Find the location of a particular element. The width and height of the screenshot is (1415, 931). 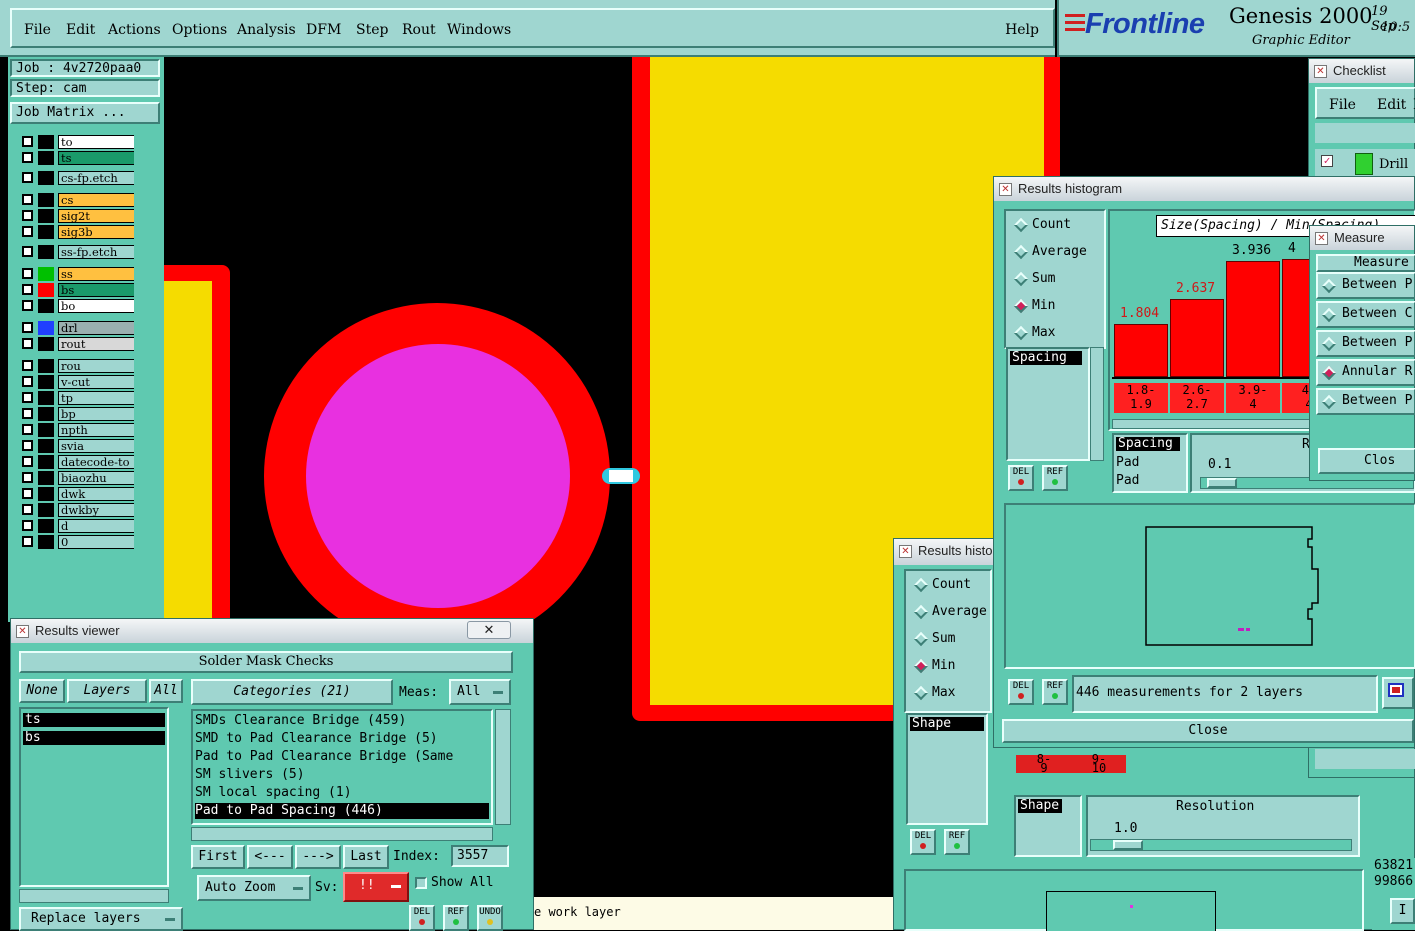

histogram-list: Spacing is located at coordinates (1048, 404).